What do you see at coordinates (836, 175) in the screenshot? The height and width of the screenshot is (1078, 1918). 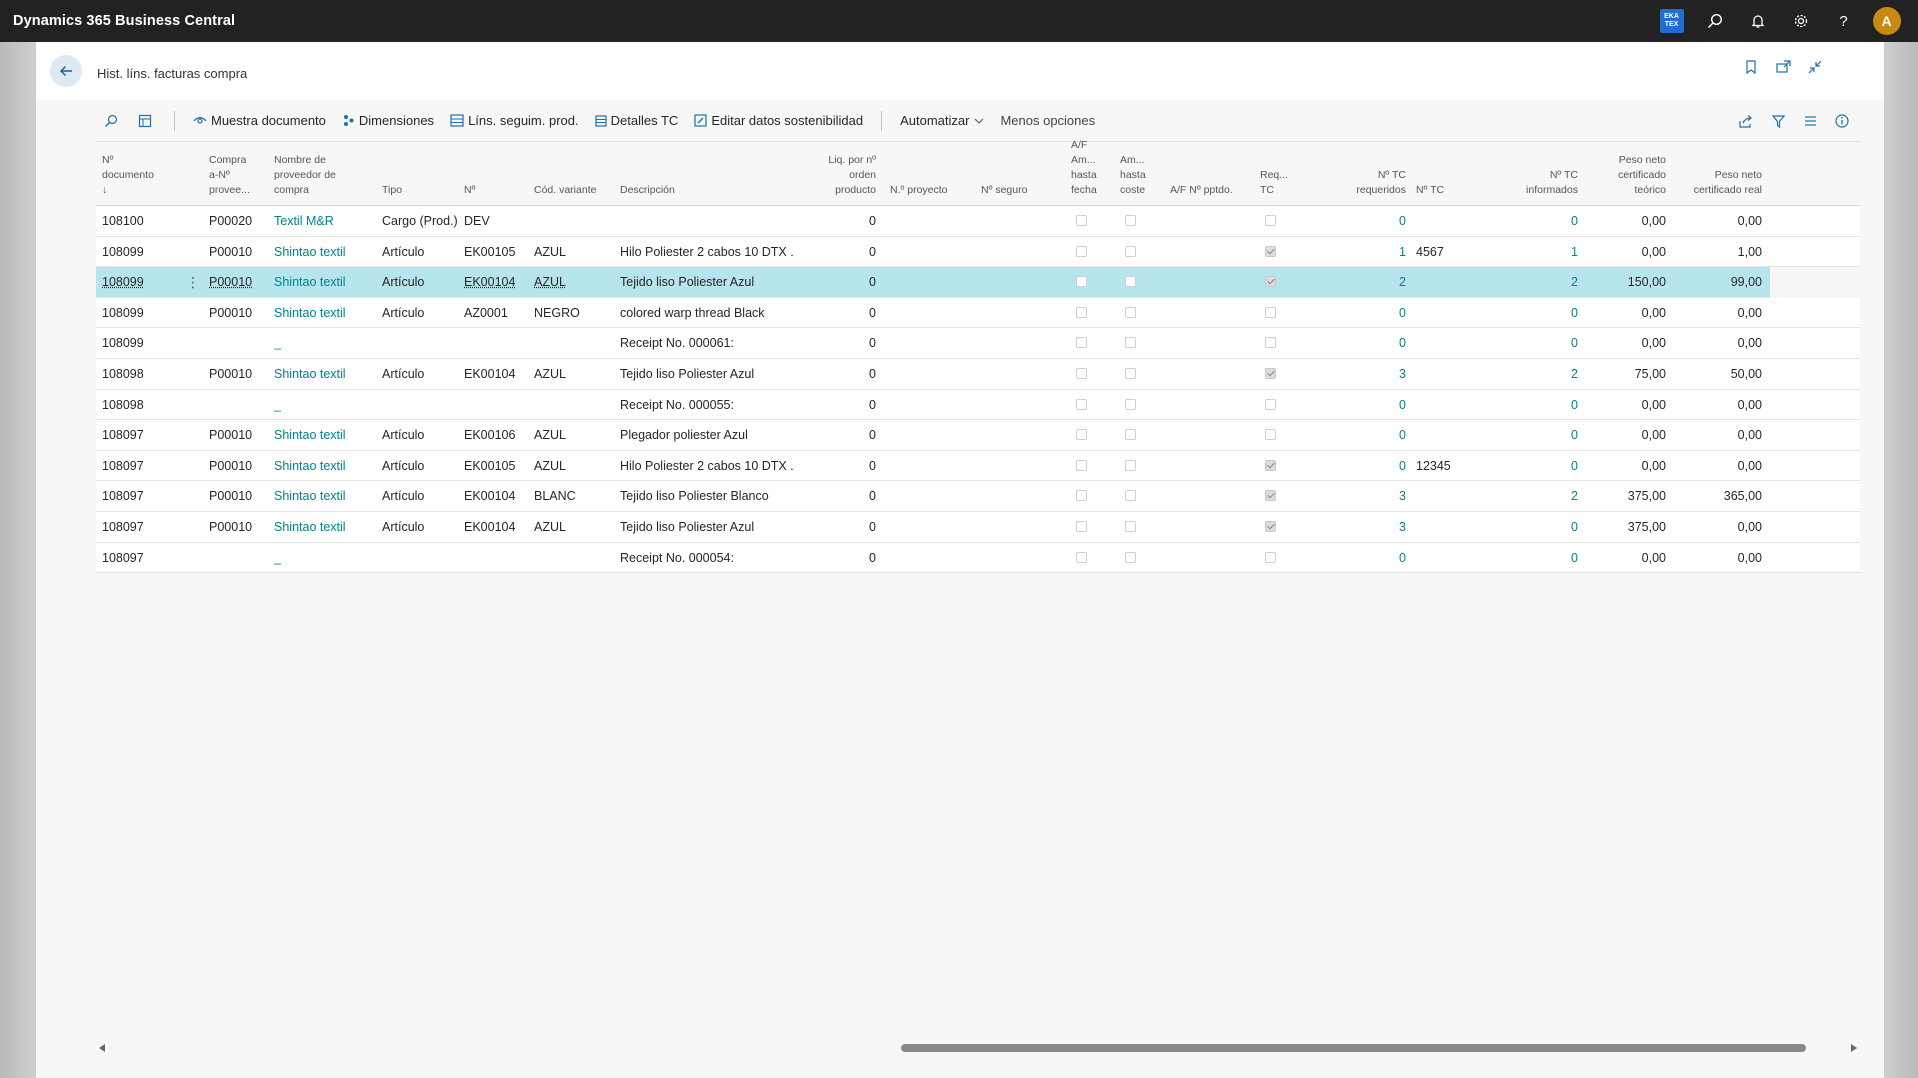 I see `col-header-liq: Liq. por nº orden producto` at bounding box center [836, 175].